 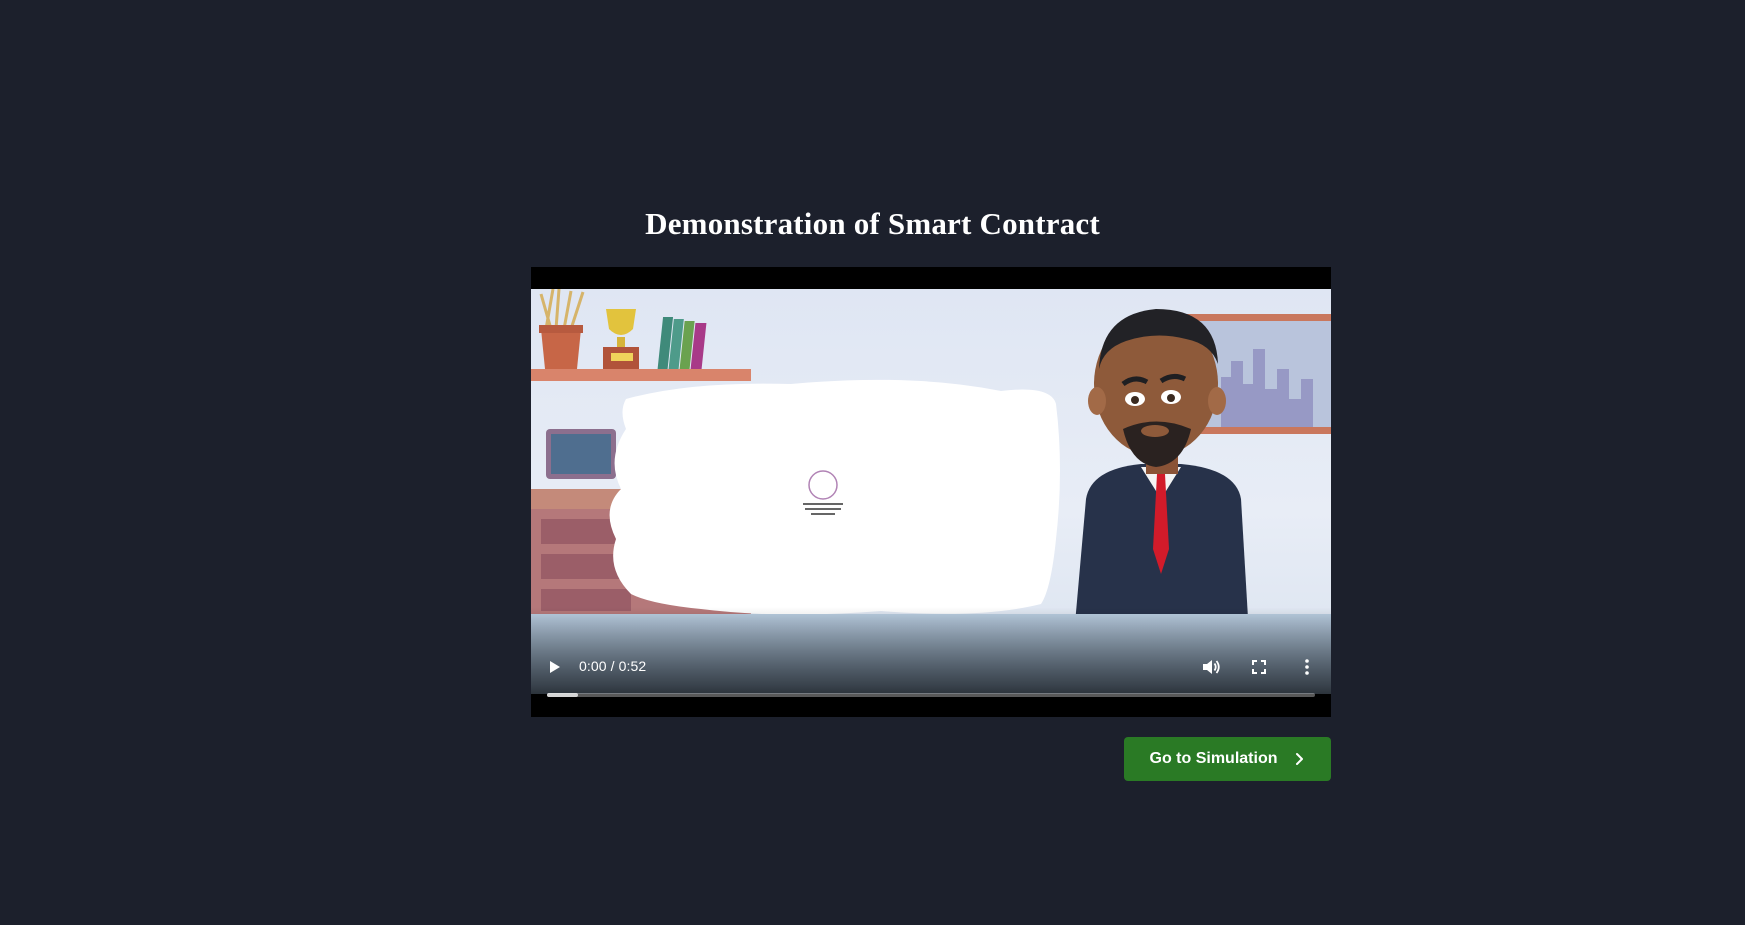 What do you see at coordinates (621, 339) in the screenshot?
I see `trophy-decoration` at bounding box center [621, 339].